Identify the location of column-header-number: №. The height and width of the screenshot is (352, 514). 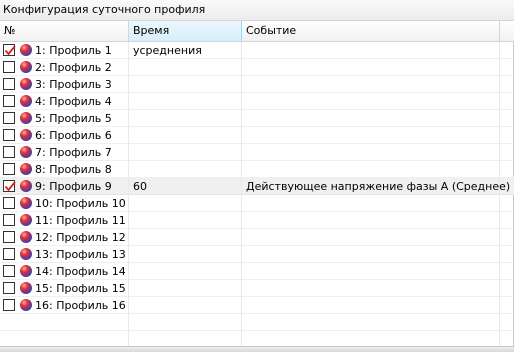
(64, 31).